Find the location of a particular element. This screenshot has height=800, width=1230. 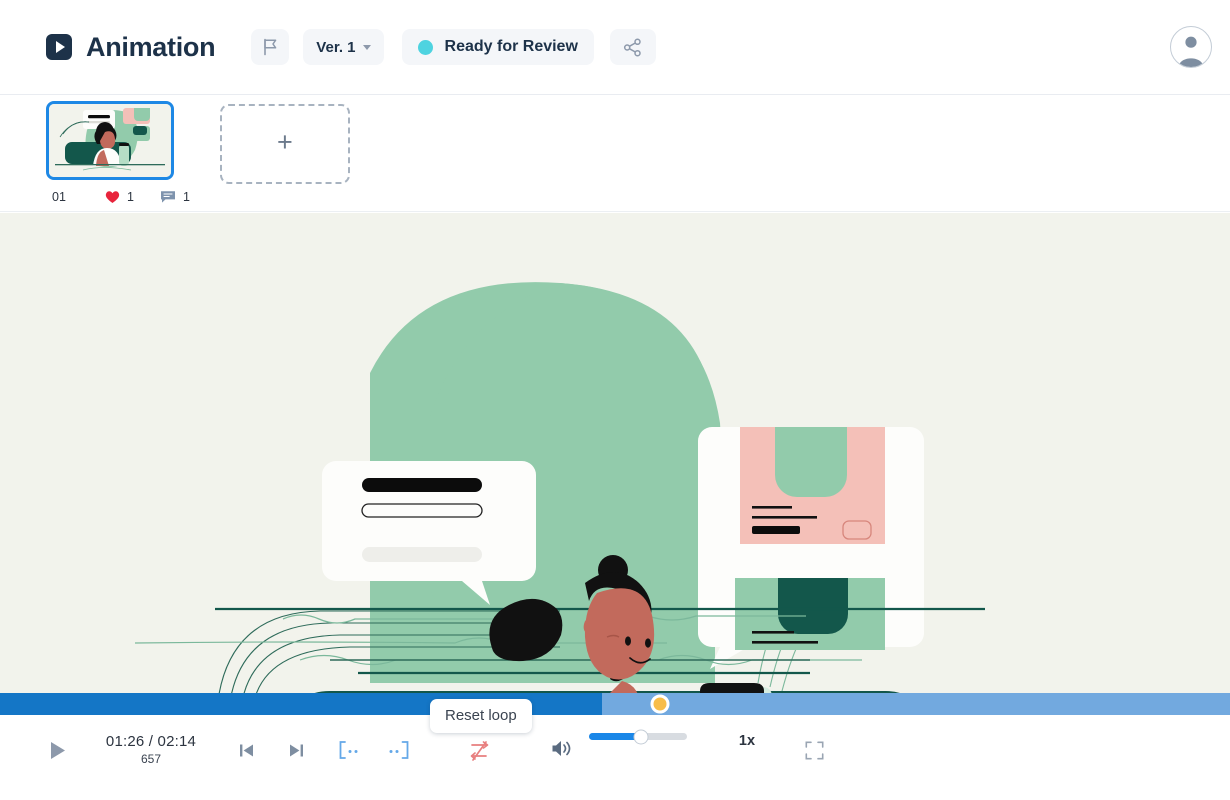

play-icon is located at coordinates (58, 750).